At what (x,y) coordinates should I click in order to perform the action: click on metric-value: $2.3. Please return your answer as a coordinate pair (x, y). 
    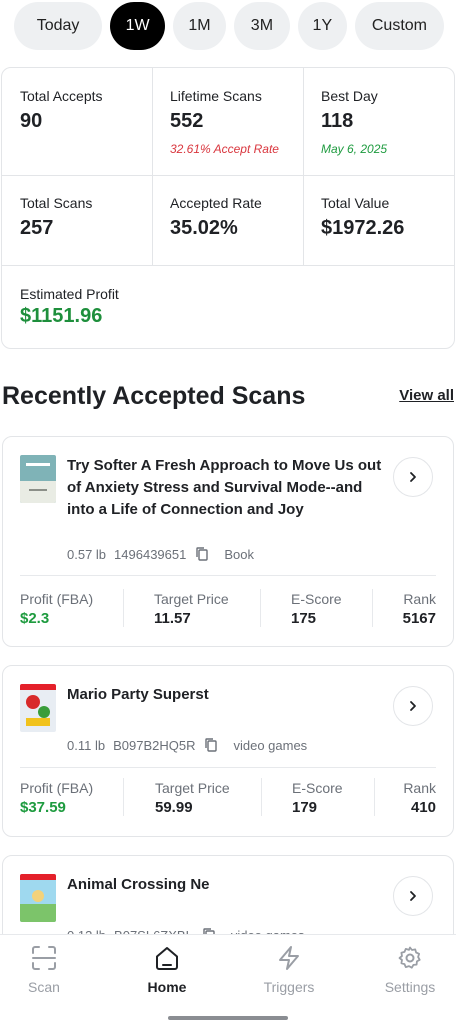
    Looking at the image, I should click on (35, 618).